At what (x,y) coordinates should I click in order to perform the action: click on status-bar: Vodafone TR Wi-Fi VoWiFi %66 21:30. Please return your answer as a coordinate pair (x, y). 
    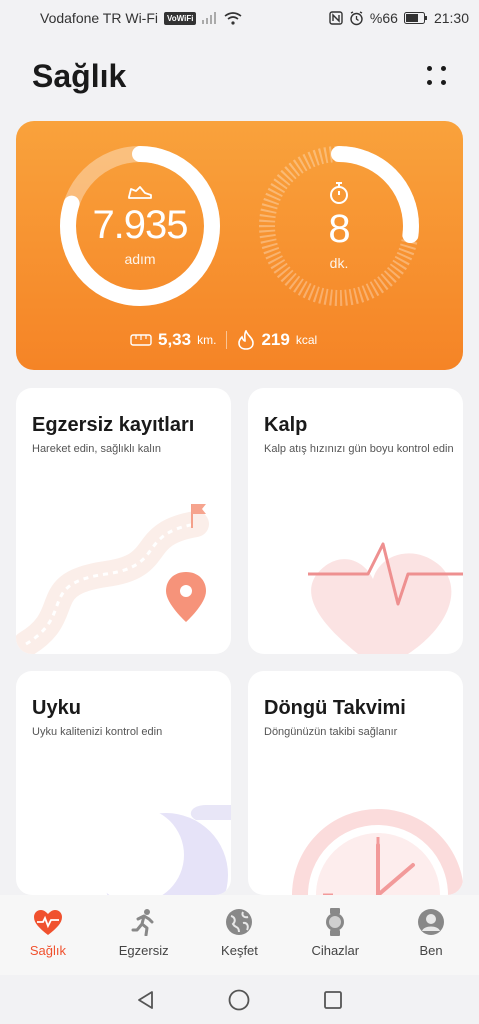
    Looking at the image, I should click on (239, 18).